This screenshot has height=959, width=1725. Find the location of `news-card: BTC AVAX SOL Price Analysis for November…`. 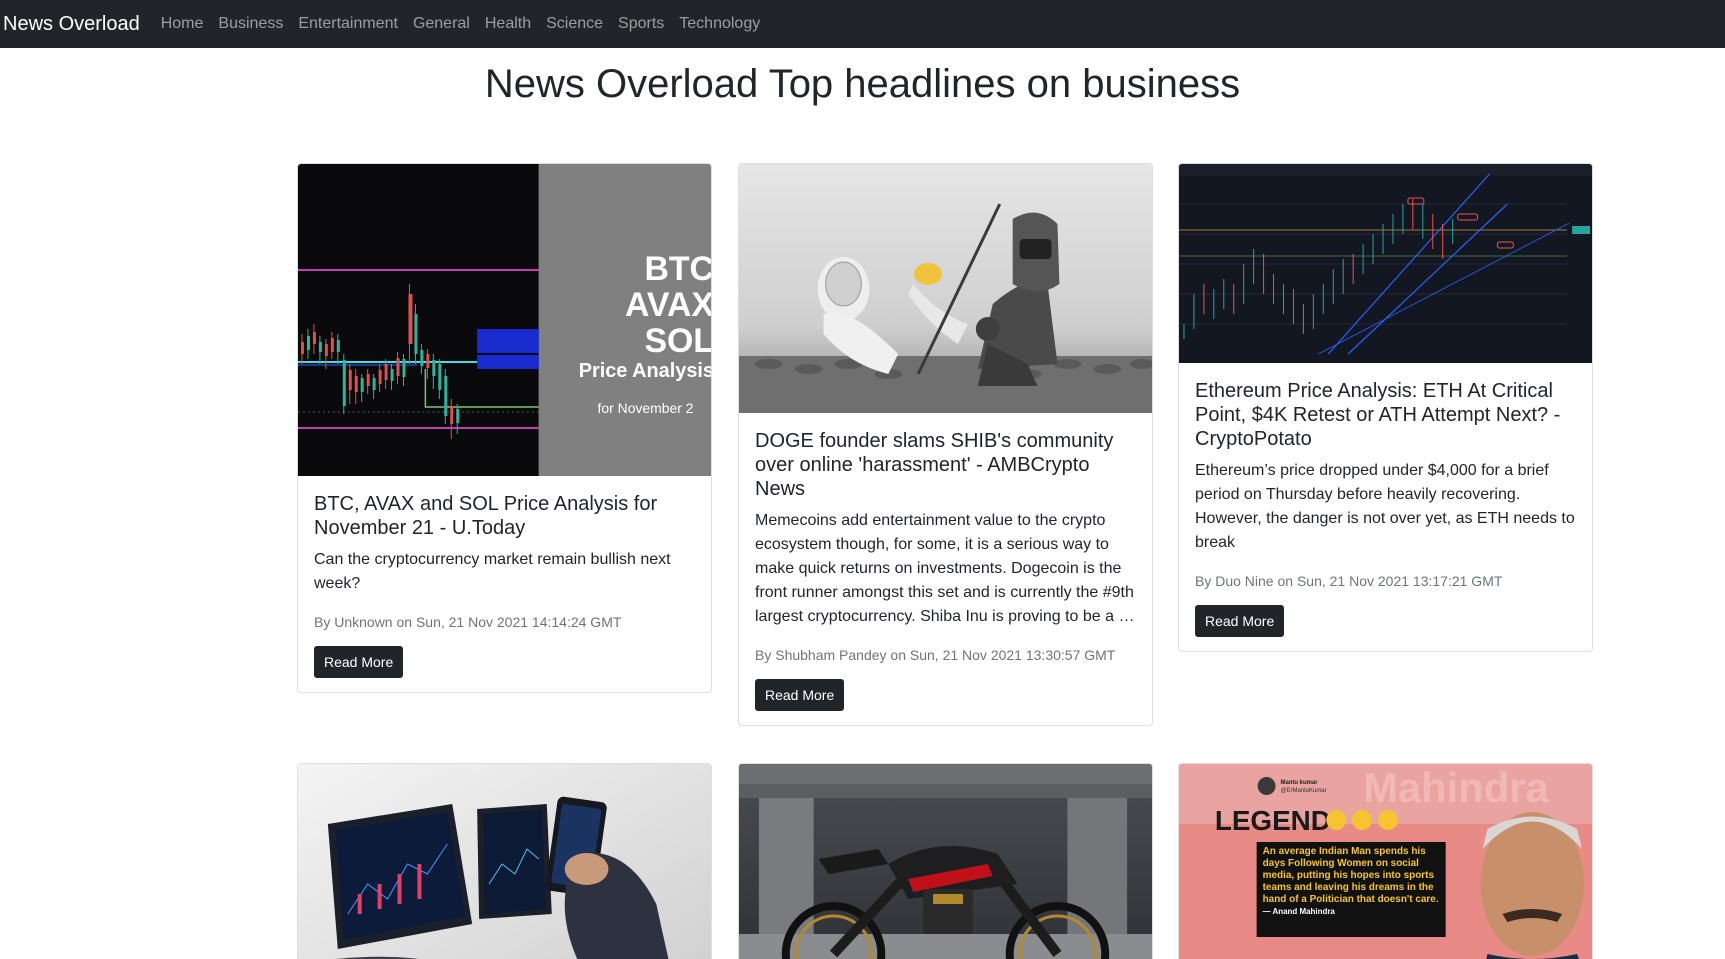

news-card: BTC AVAX SOL Price Analysis for November… is located at coordinates (504, 428).